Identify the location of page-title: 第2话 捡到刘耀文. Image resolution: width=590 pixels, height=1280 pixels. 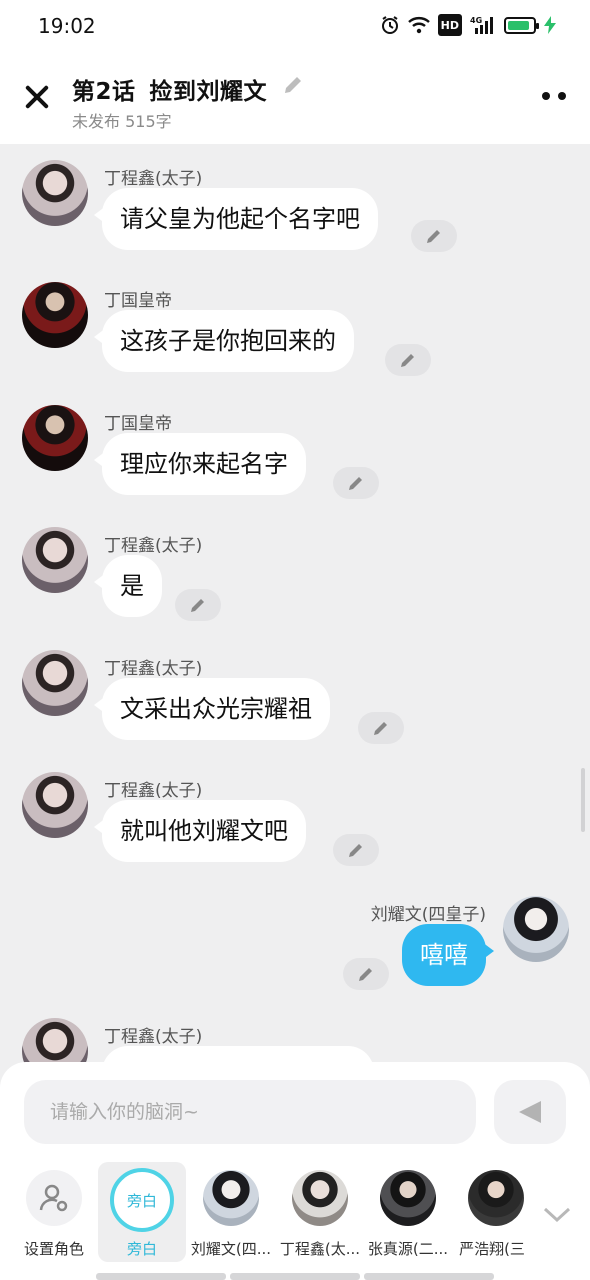
(169, 89).